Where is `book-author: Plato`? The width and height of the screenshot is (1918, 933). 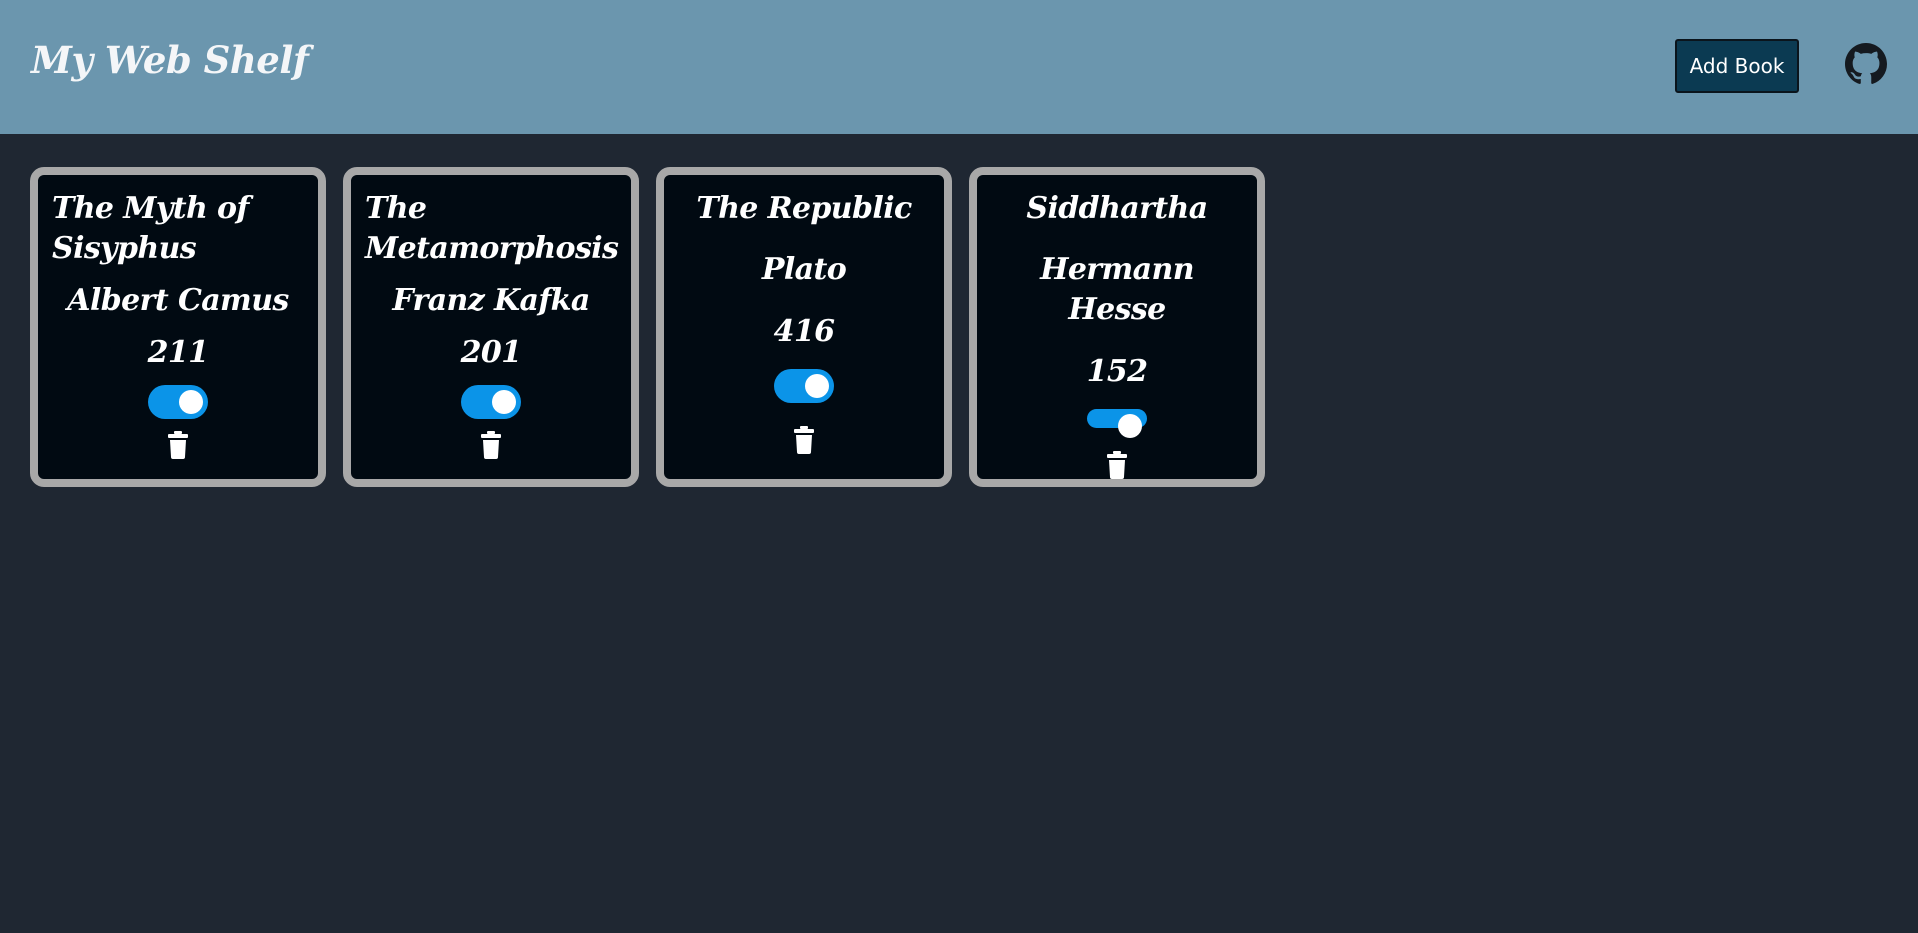 book-author: Plato is located at coordinates (804, 269).